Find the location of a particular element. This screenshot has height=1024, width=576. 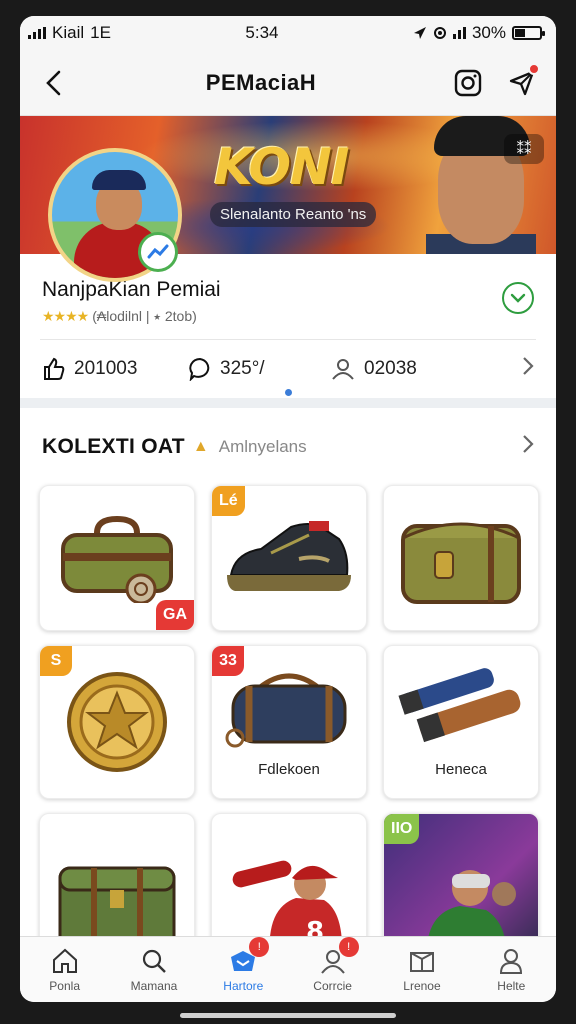

collection-item-pouch is located at coordinates (461, 558).